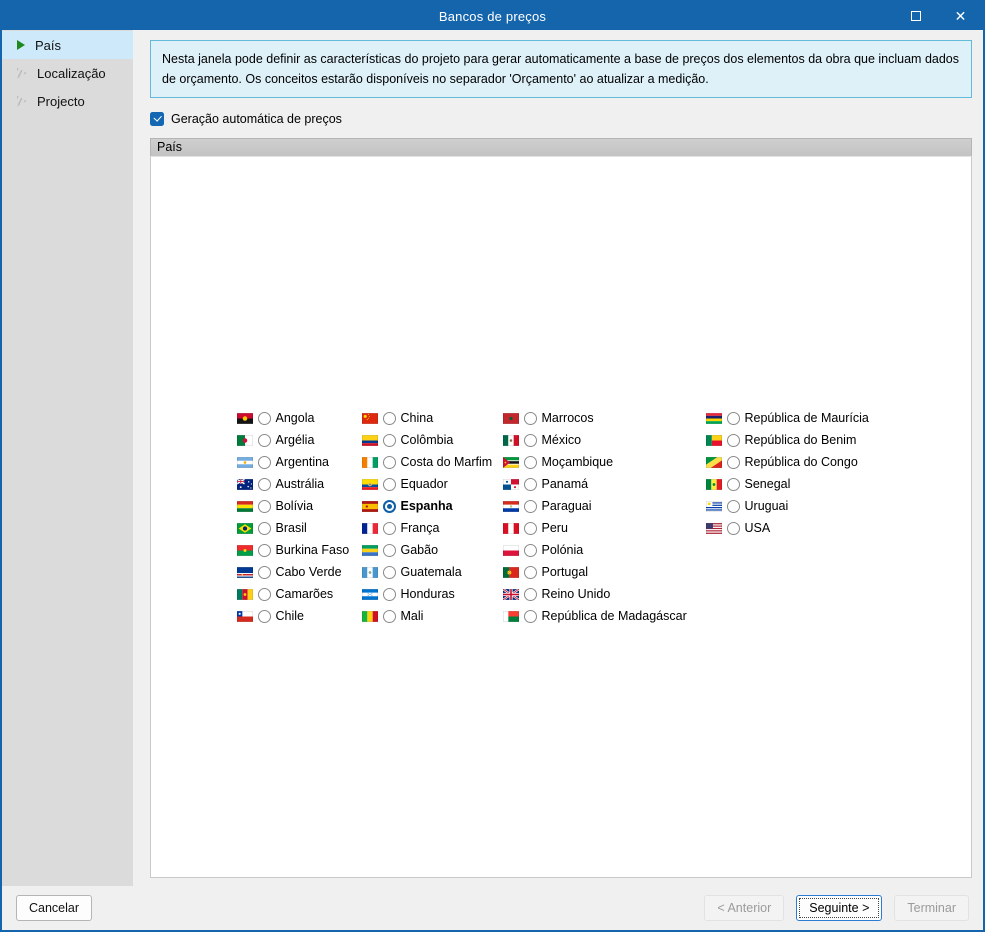  Describe the element at coordinates (425, 550) in the screenshot. I see `country-option-gabao: Gabão` at that location.